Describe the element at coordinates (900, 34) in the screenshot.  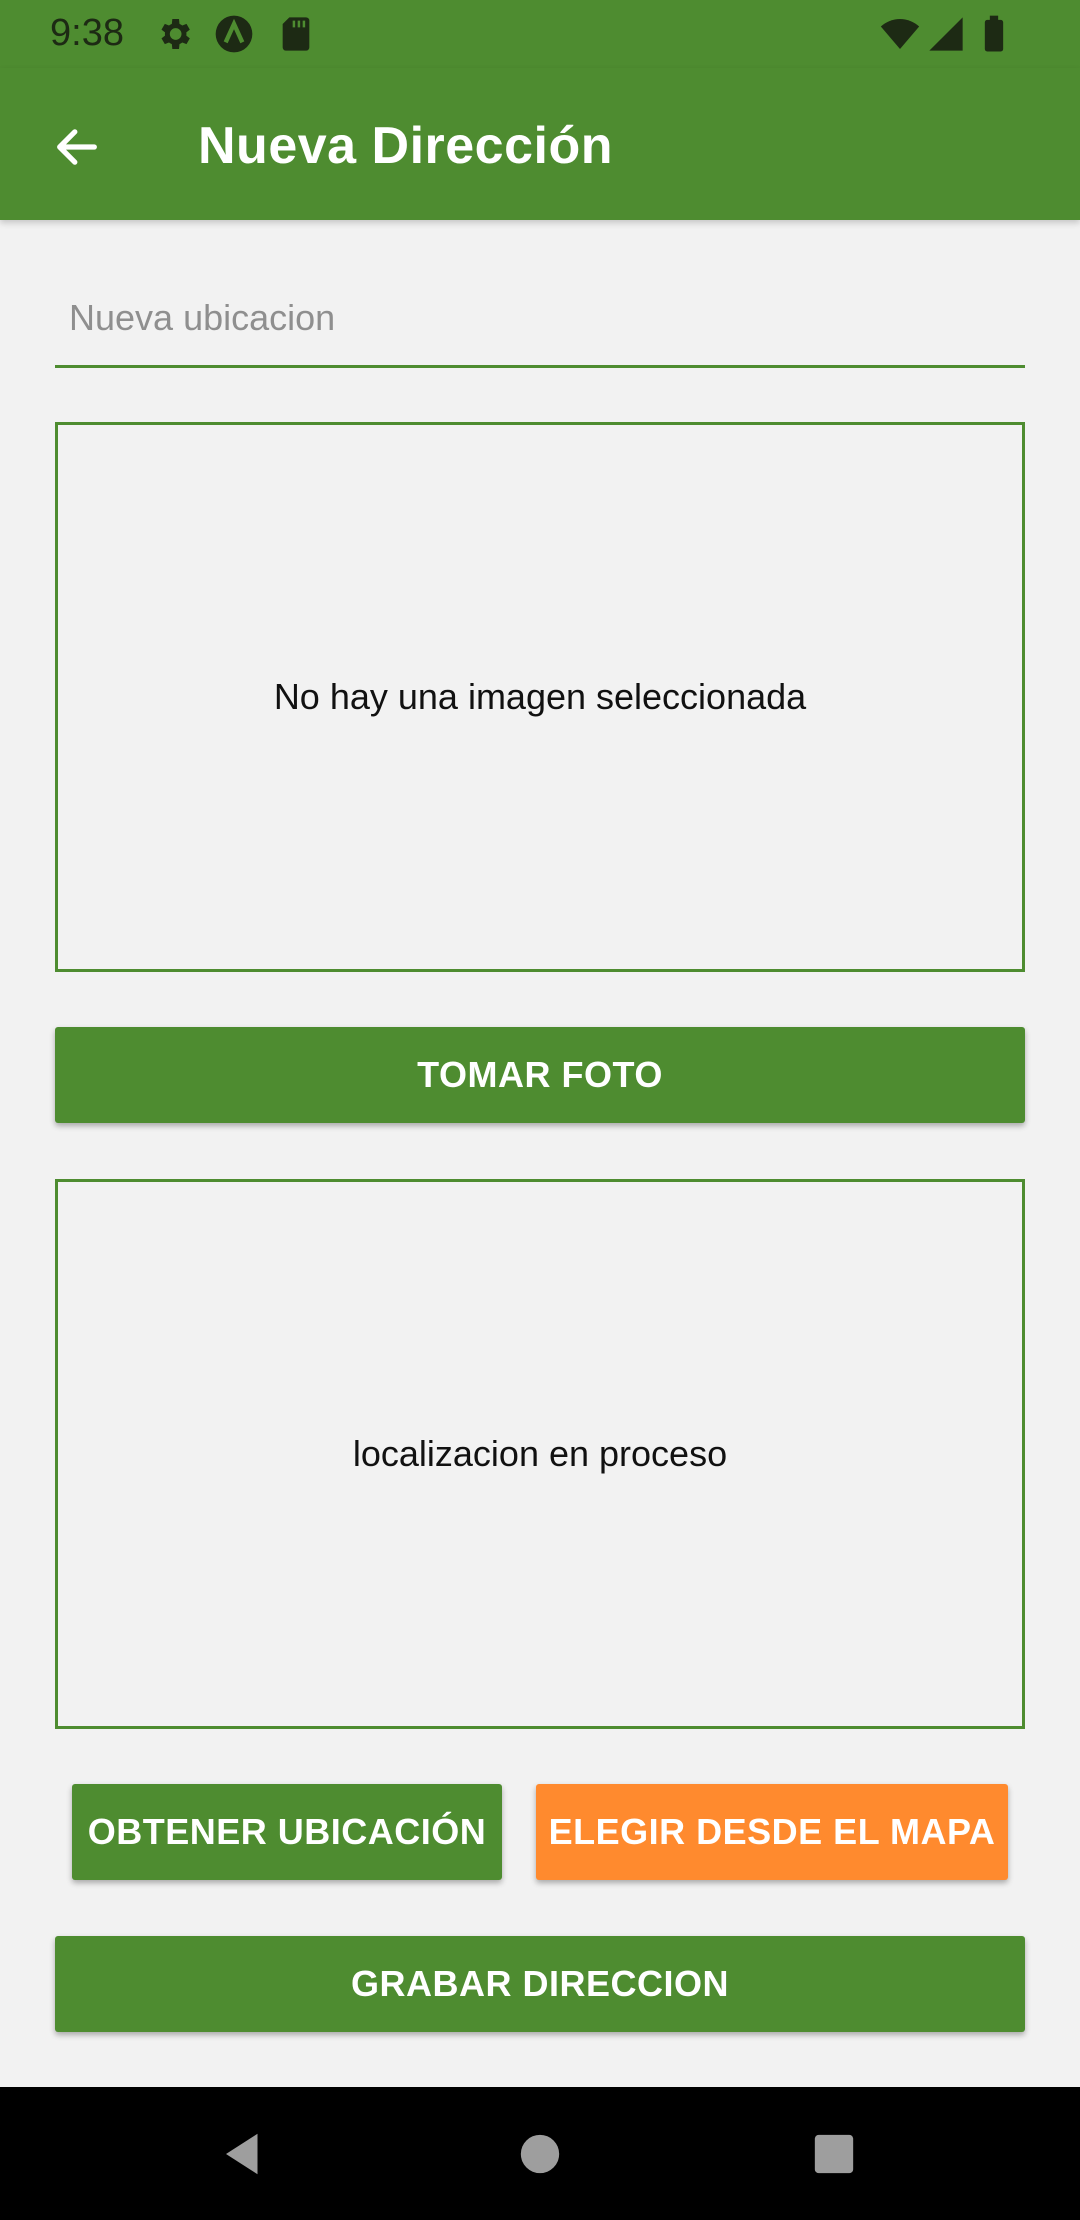
I see `wifi-icon` at that location.